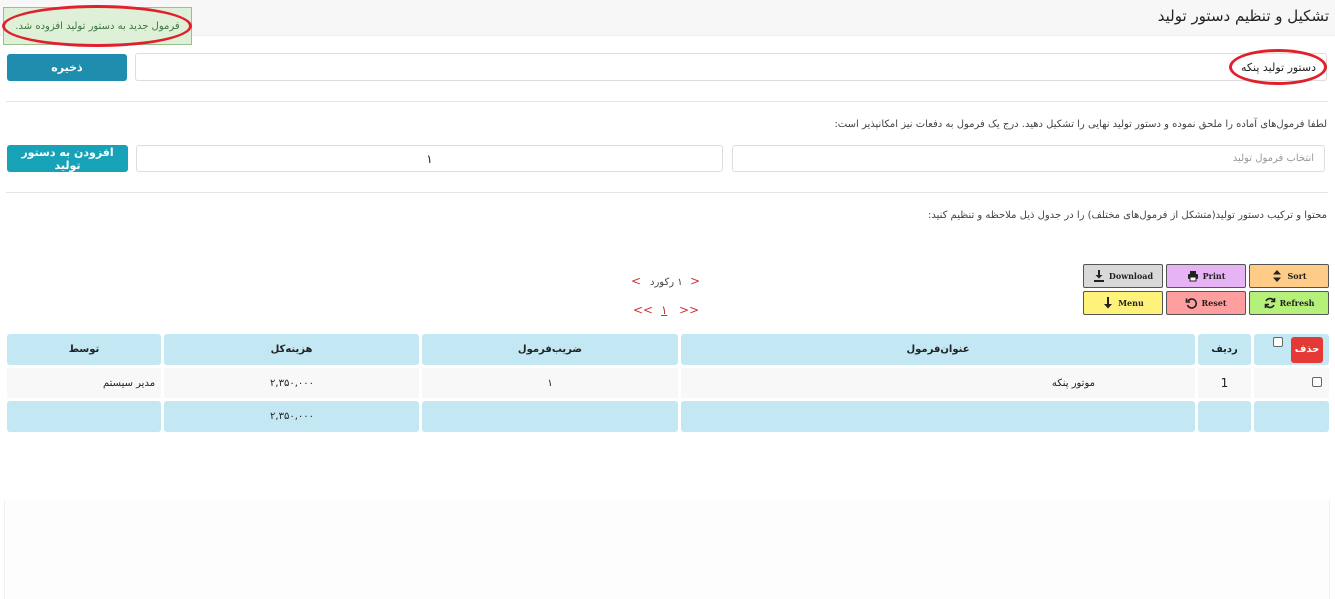 This screenshot has height=599, width=1335. I want to click on footer-total-cost: ۲,۳۵۰,۰۰۰, so click(291, 416).